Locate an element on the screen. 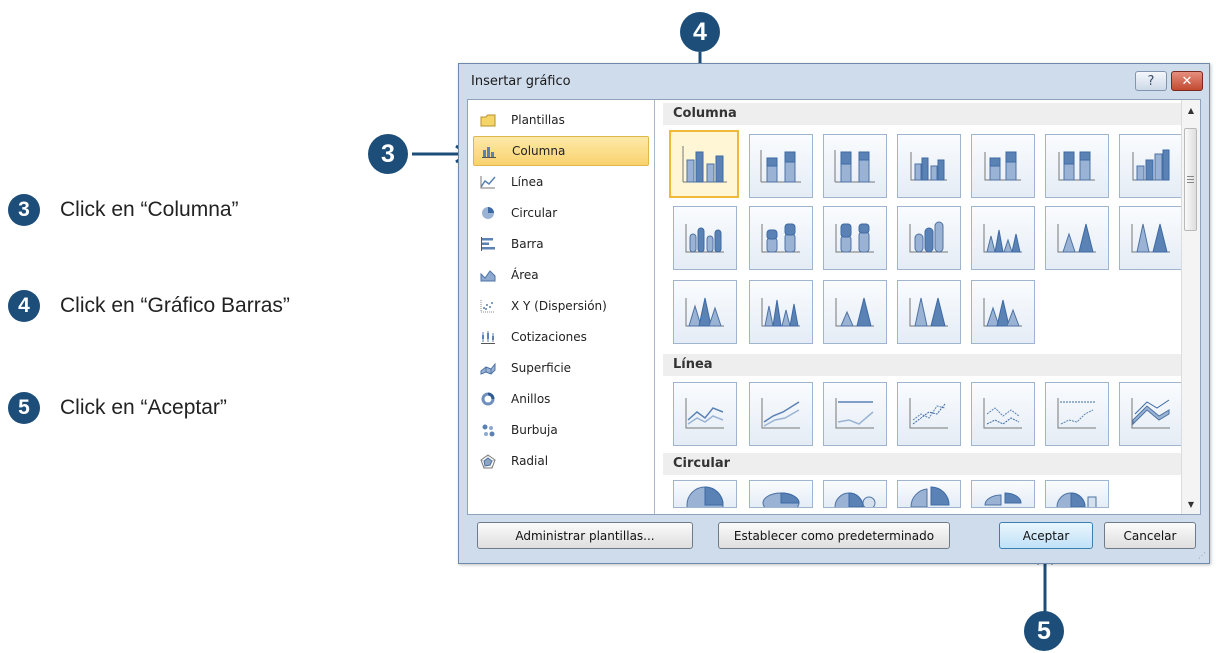  section-header-linea: Línea is located at coordinates (922, 365).